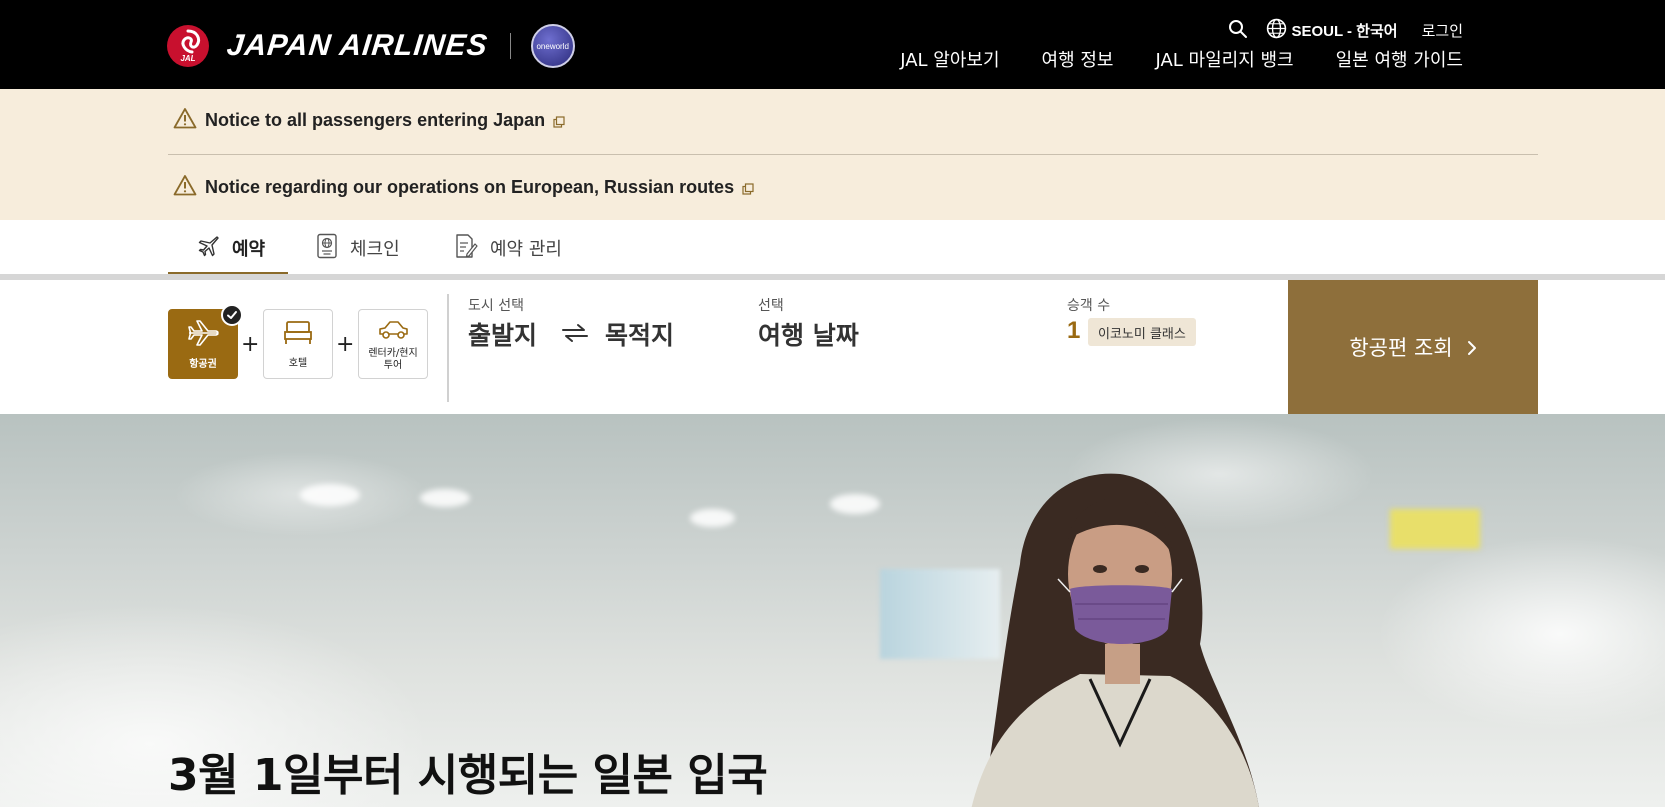 The width and height of the screenshot is (1665, 807). What do you see at coordinates (771, 306) in the screenshot?
I see `date-select-label: 선택` at bounding box center [771, 306].